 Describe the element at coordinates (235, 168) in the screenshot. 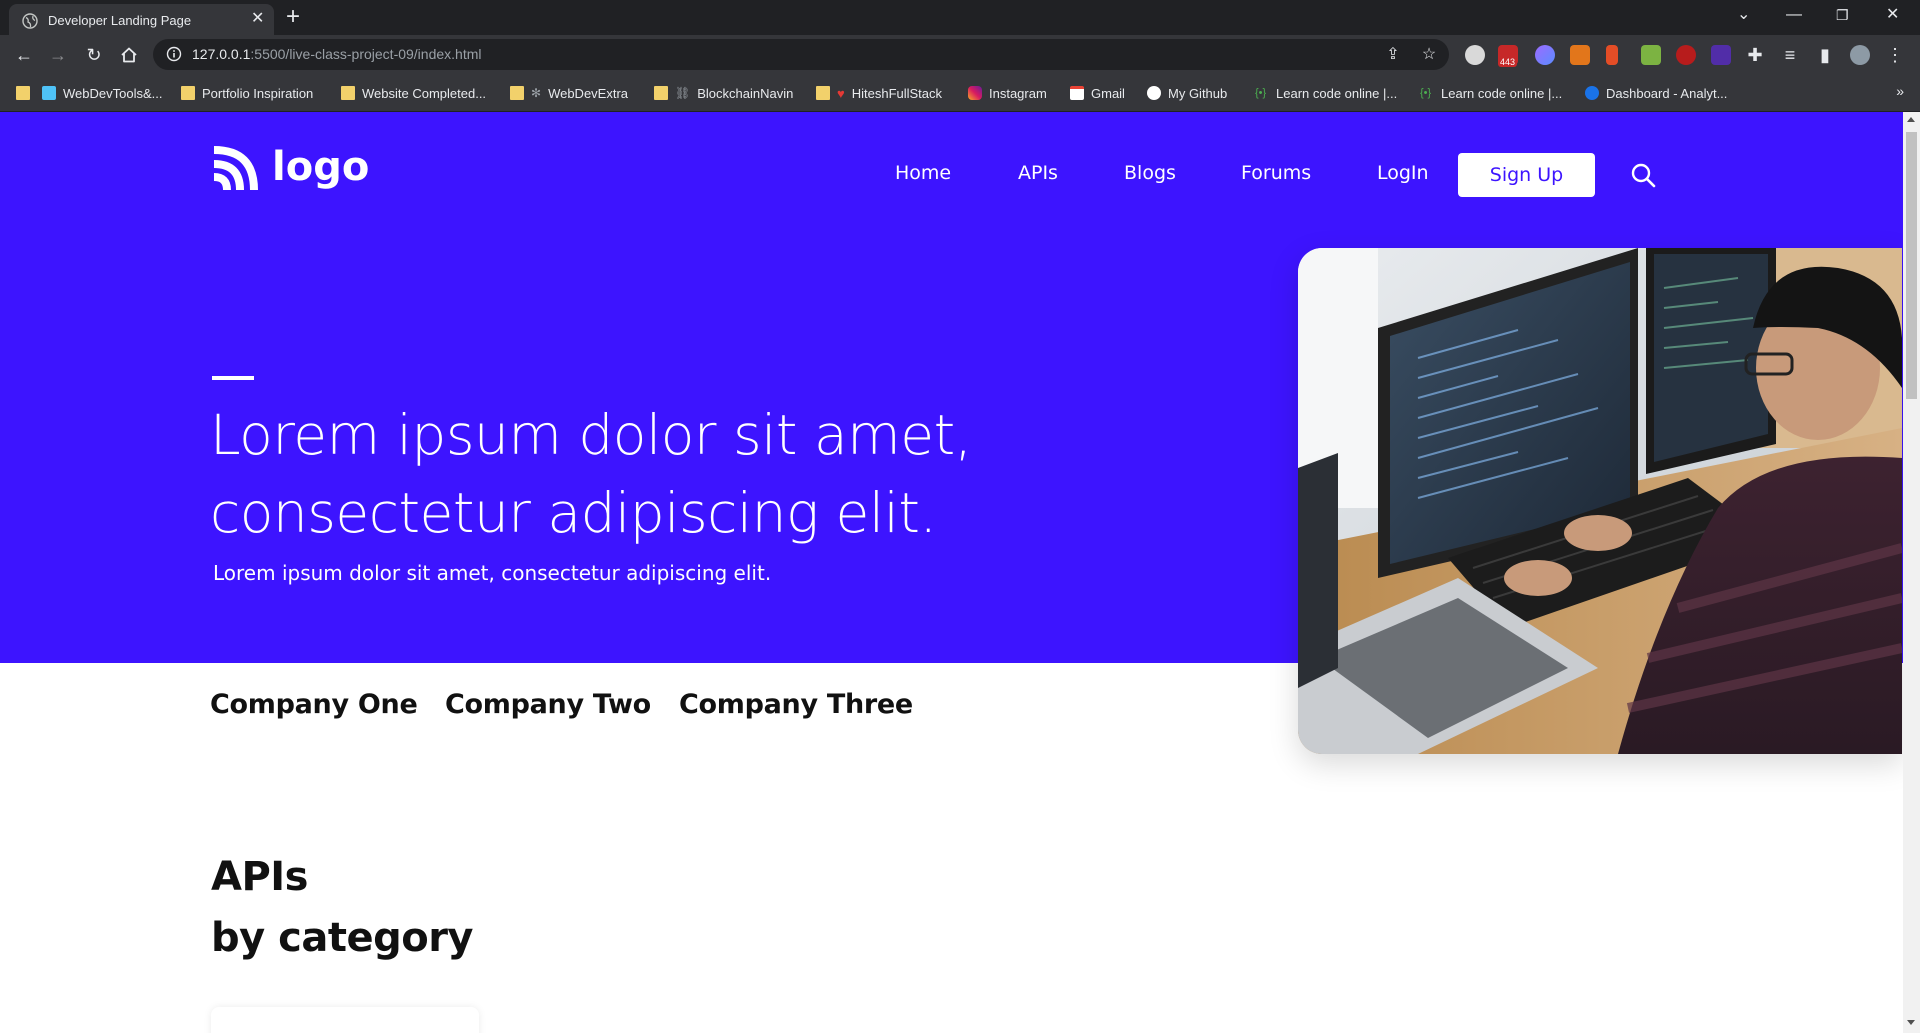

I see `logo-mark-icon` at that location.